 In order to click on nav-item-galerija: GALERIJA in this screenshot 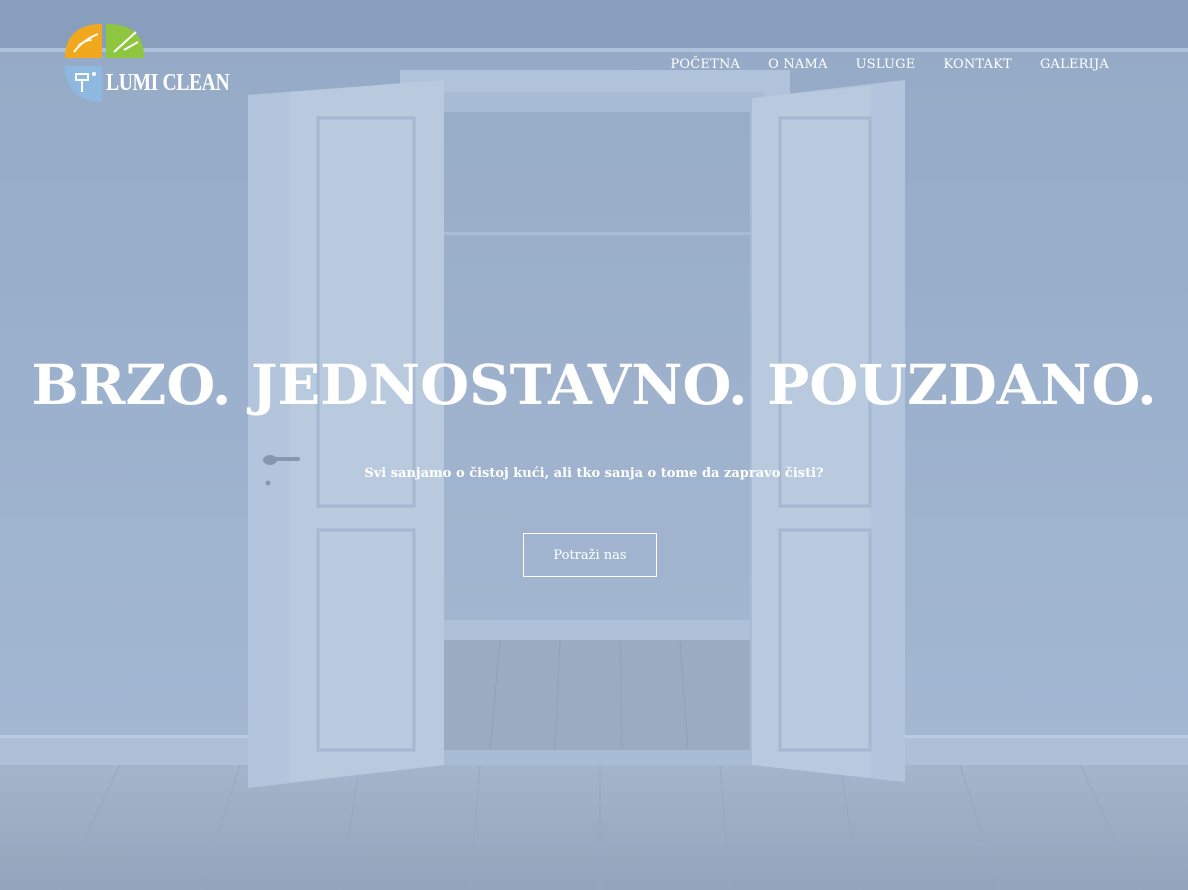, I will do `click(1074, 64)`.